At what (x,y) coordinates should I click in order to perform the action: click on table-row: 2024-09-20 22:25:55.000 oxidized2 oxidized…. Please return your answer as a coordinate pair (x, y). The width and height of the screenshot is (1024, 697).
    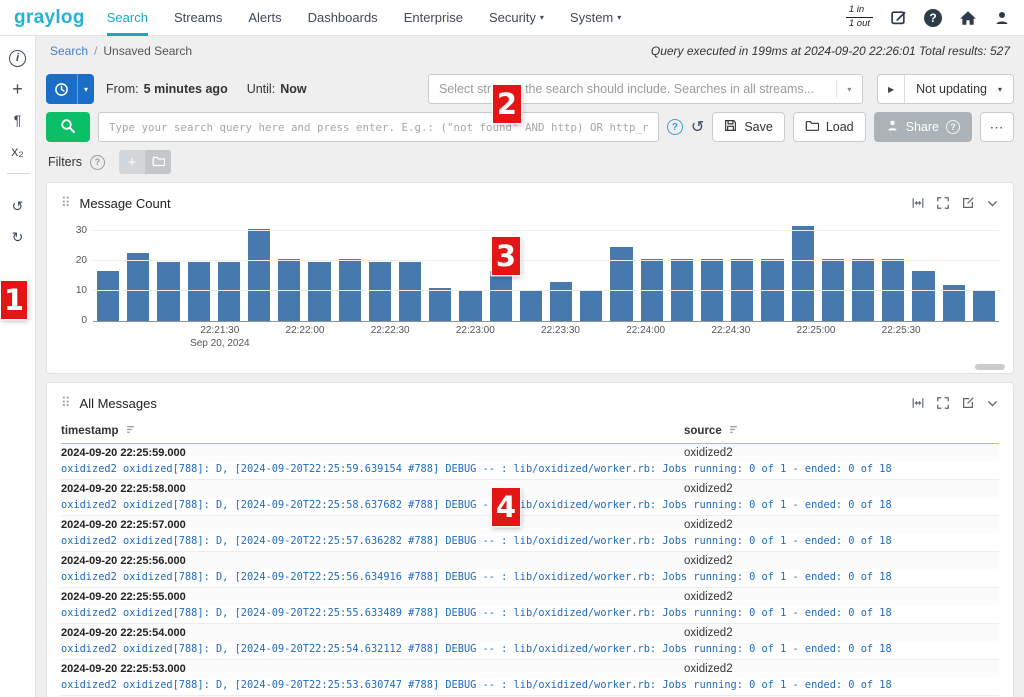
    Looking at the image, I should click on (530, 606).